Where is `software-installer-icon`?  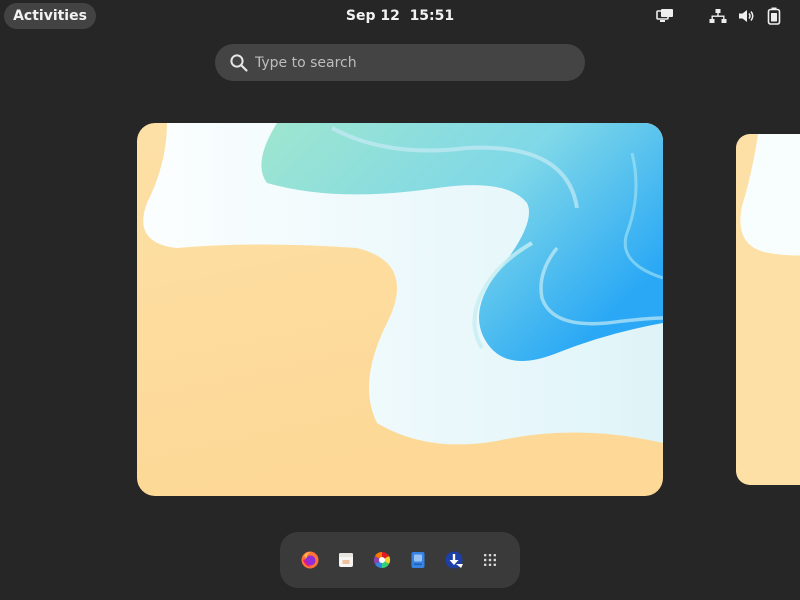
software-installer-icon is located at coordinates (454, 560).